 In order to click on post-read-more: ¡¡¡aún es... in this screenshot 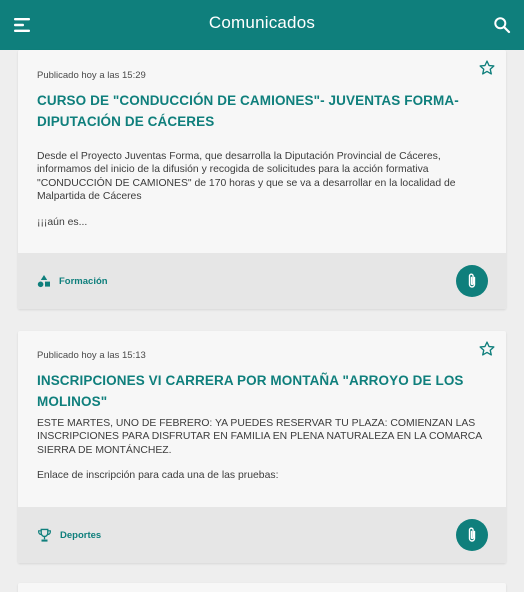, I will do `click(62, 222)`.